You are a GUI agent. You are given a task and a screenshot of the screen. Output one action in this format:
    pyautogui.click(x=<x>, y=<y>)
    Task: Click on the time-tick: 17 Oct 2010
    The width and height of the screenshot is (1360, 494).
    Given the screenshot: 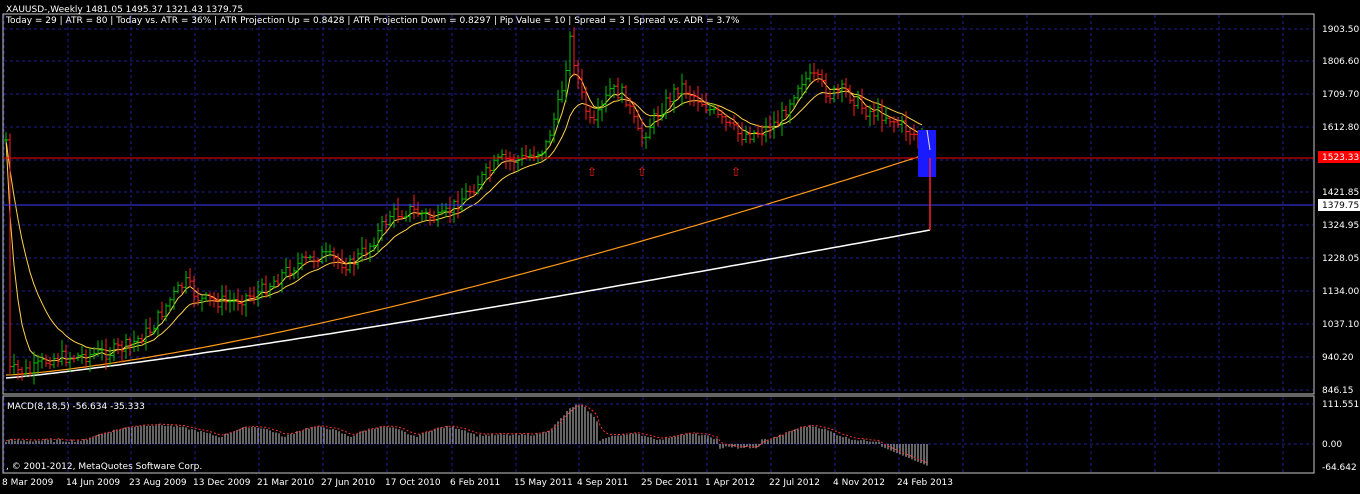 What is the action you would take?
    pyautogui.click(x=413, y=483)
    